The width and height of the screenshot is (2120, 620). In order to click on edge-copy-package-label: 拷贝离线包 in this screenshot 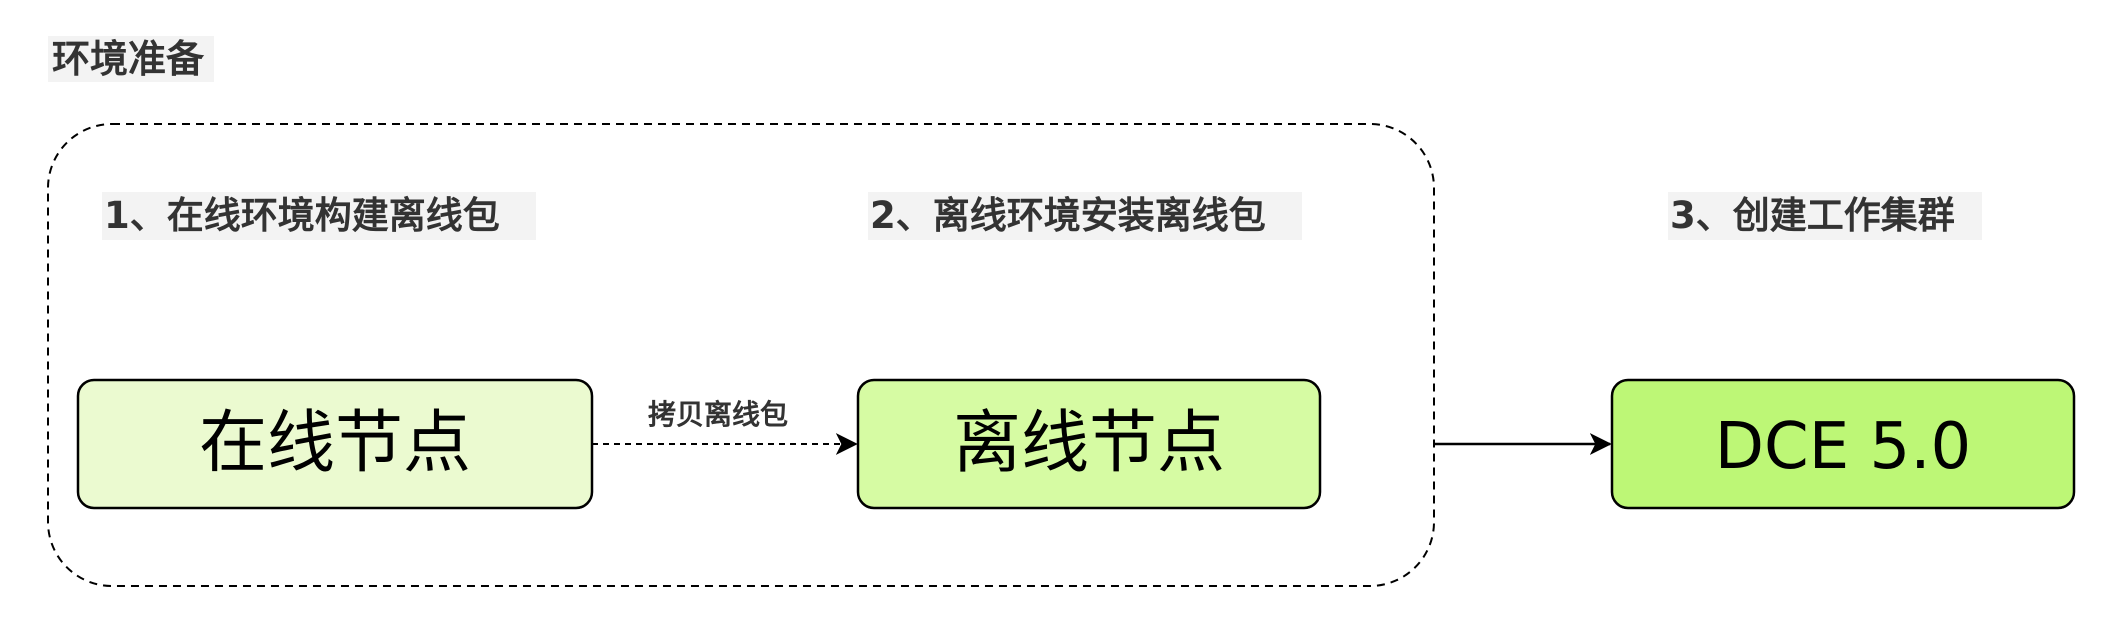, I will do `click(718, 414)`.